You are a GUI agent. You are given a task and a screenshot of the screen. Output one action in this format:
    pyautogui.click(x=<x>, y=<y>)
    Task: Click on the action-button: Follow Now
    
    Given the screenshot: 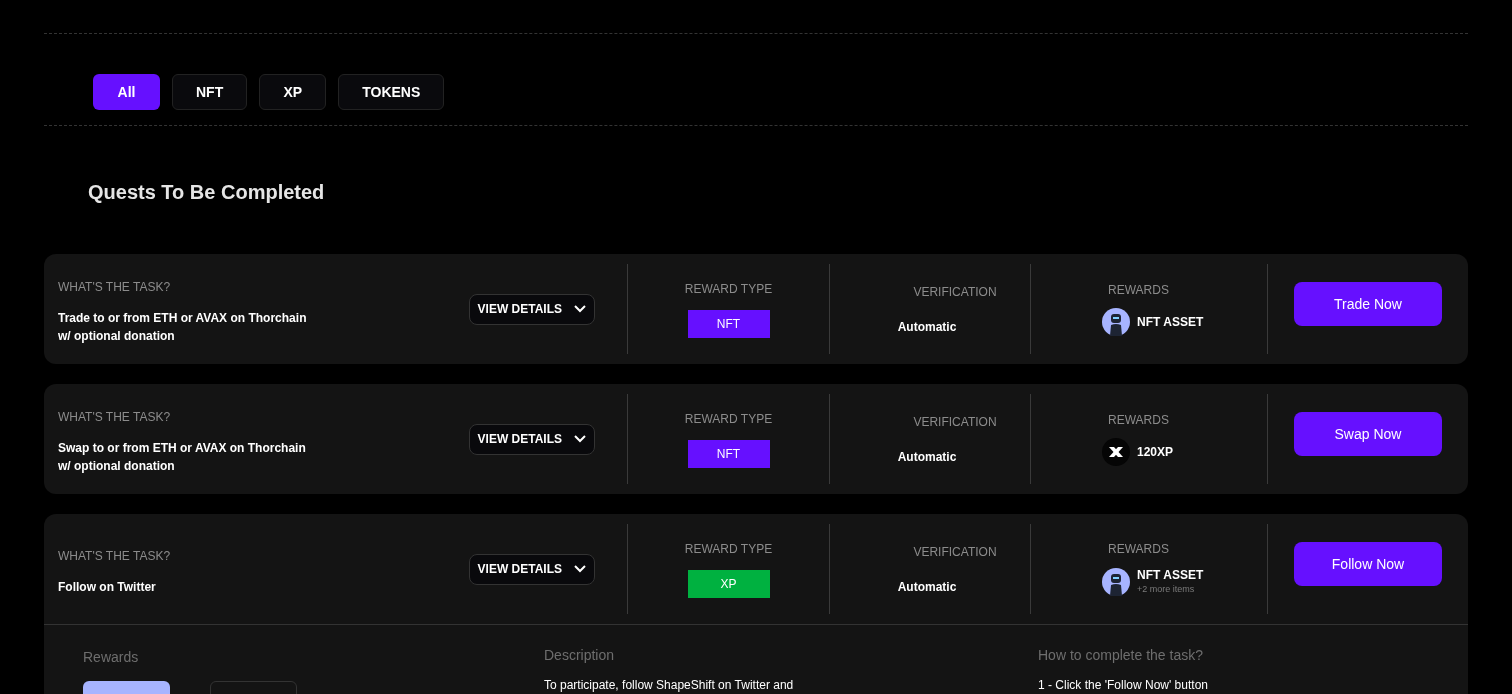 What is the action you would take?
    pyautogui.click(x=1368, y=564)
    